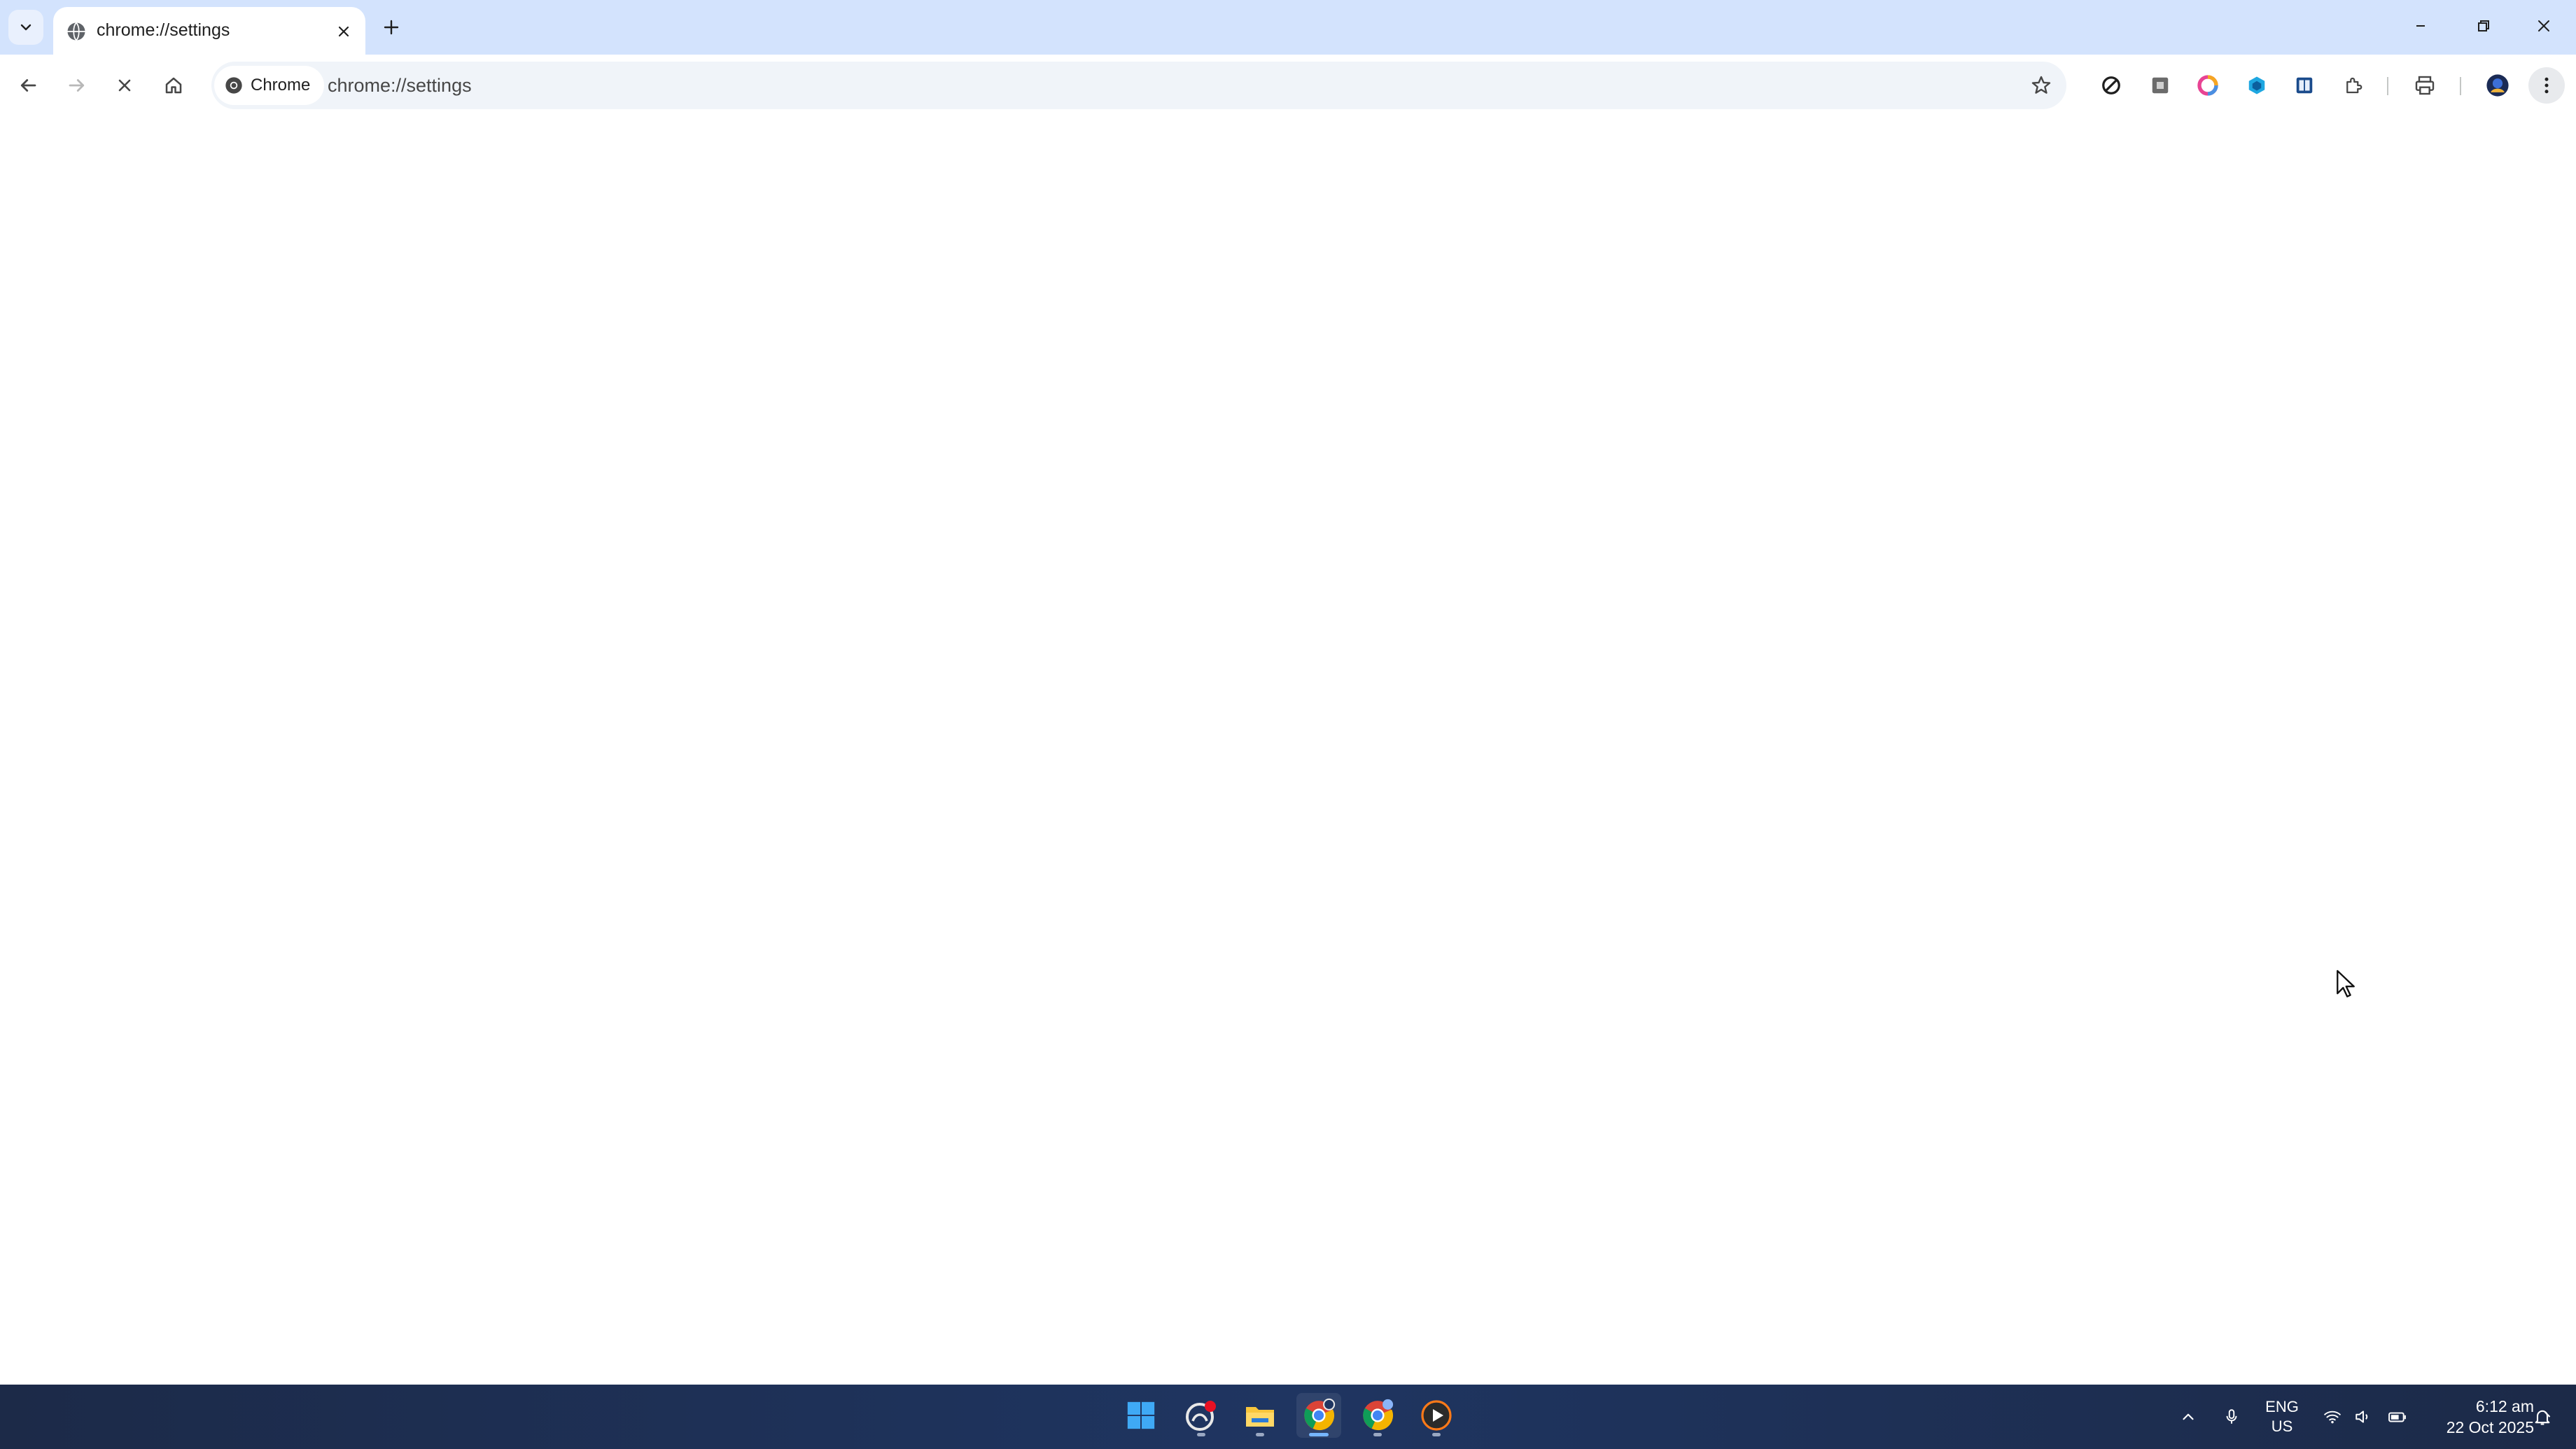 This screenshot has height=1449, width=2576. Describe the element at coordinates (233, 85) in the screenshot. I see `chrome-logo-icon` at that location.